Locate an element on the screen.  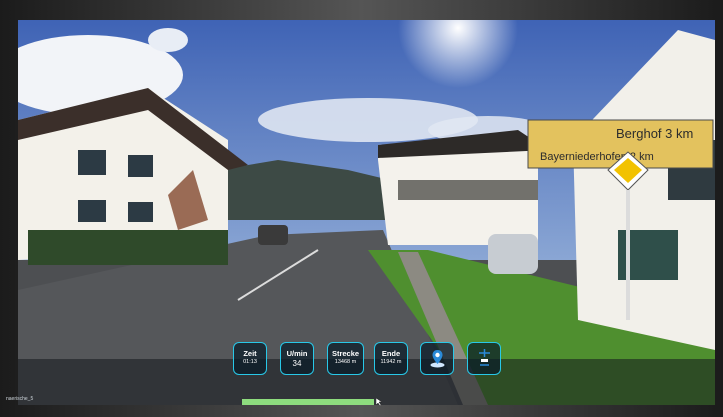
route-name: naerische_5 is located at coordinates (20, 399).